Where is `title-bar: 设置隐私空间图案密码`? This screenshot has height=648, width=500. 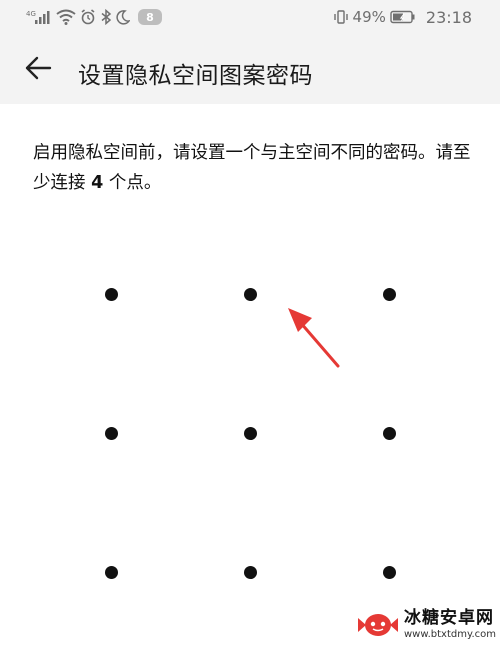
title-bar: 设置隐私空间图案密码 is located at coordinates (250, 69).